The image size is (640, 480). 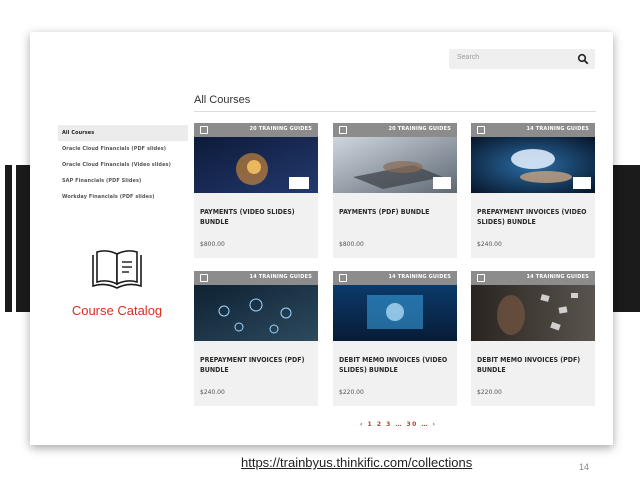 I want to click on course-title: PREPAYMENT INVOICES (PDF) BUNDLE, so click(x=257, y=365).